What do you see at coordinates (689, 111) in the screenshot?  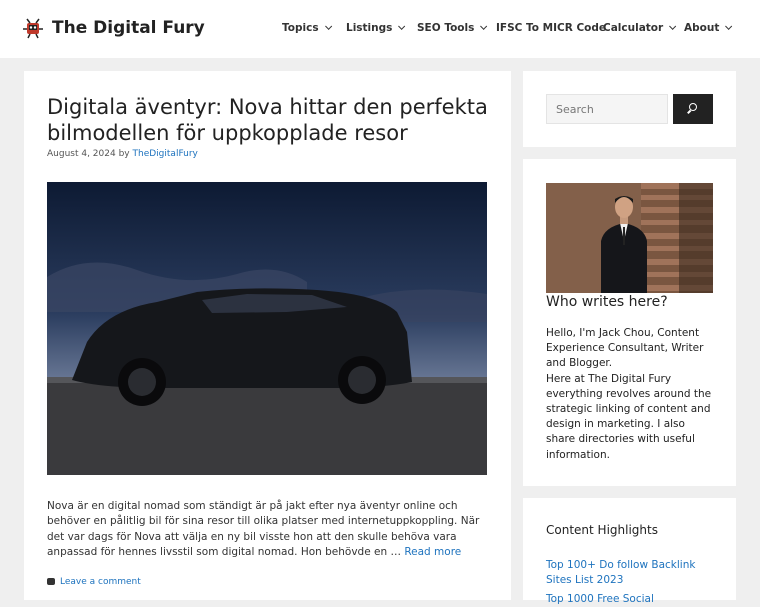 I see `search-icon-handle` at bounding box center [689, 111].